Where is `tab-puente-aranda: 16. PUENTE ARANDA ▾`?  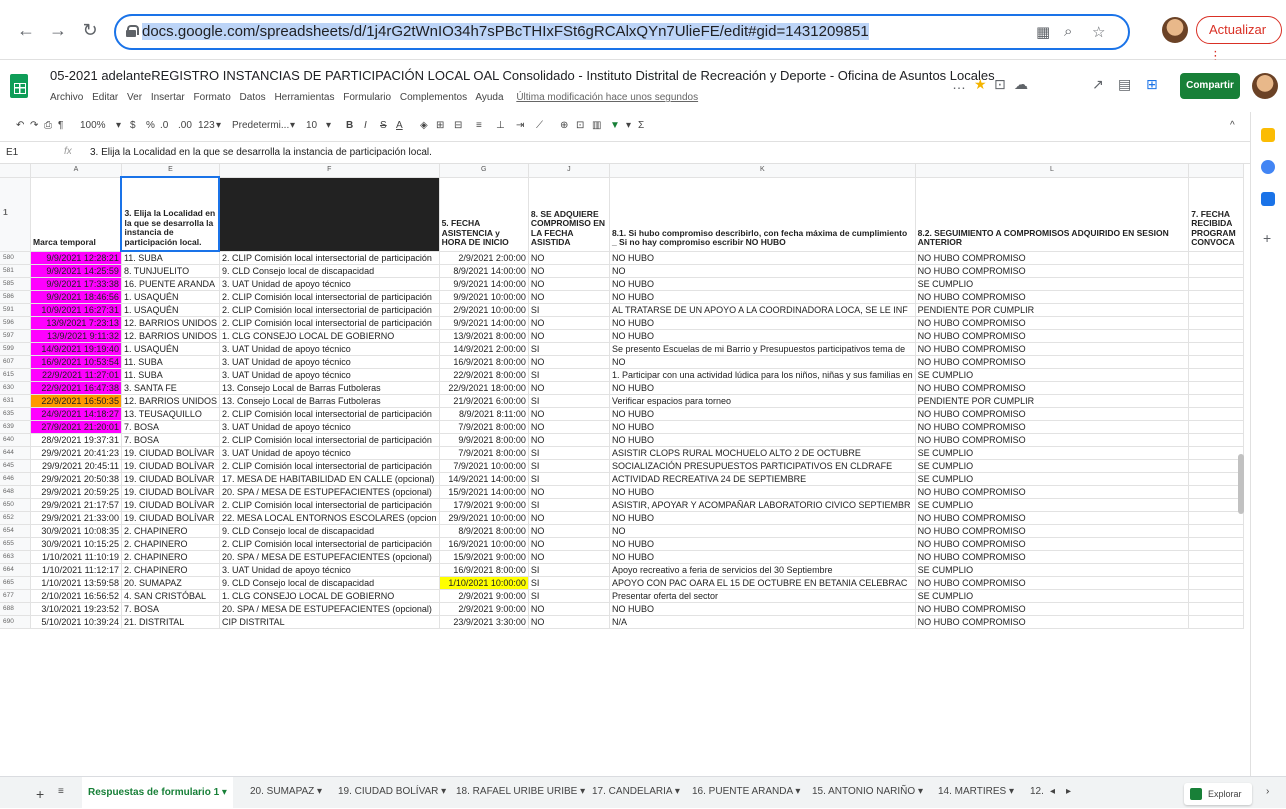 tab-puente-aranda: 16. PUENTE ARANDA ▾ is located at coordinates (746, 791).